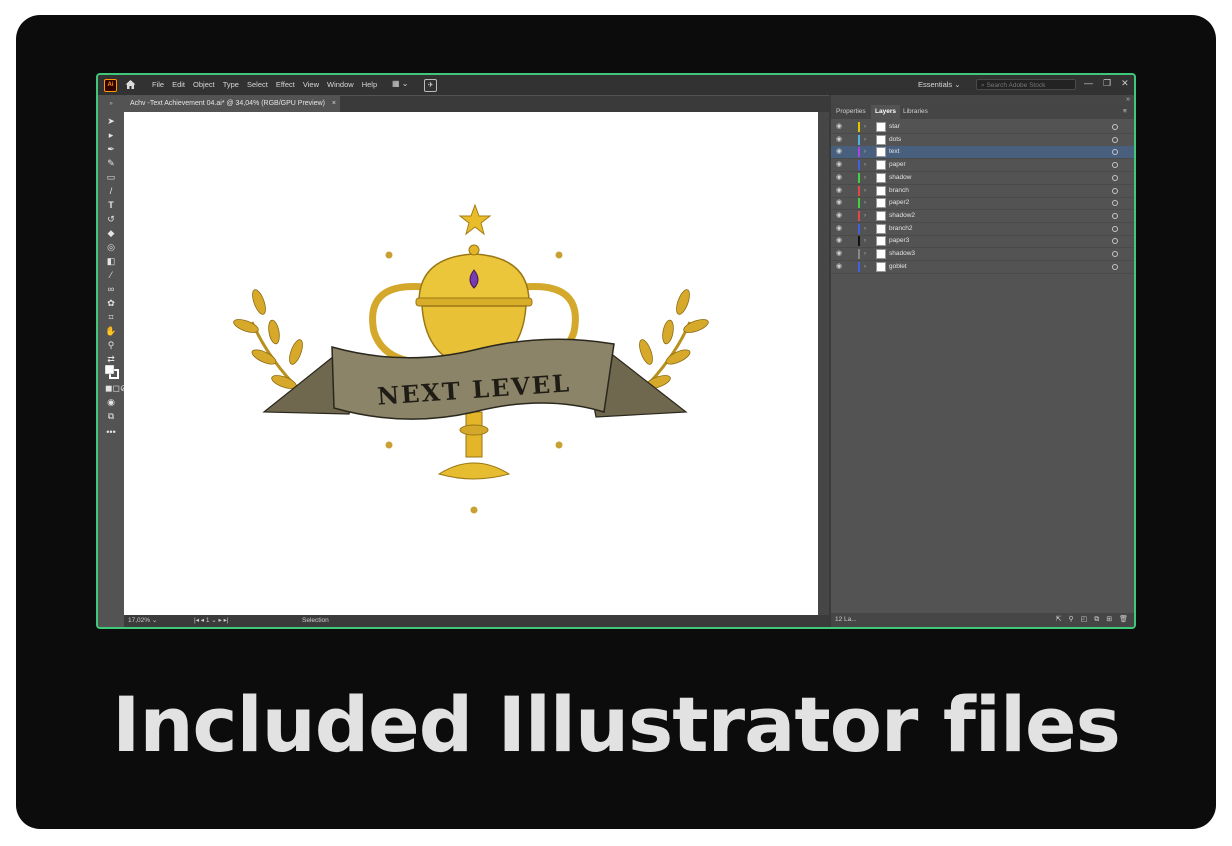 The width and height of the screenshot is (1232, 846). What do you see at coordinates (1125, 112) in the screenshot?
I see `panel-menu-icon: ≡` at bounding box center [1125, 112].